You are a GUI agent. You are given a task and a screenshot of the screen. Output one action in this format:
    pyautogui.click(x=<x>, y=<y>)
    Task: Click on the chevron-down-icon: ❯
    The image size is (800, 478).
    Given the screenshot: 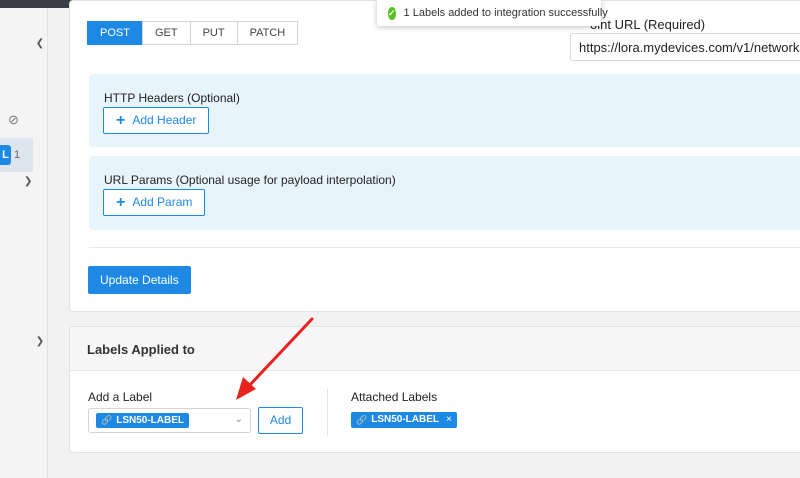 What is the action you would take?
    pyautogui.click(x=40, y=341)
    